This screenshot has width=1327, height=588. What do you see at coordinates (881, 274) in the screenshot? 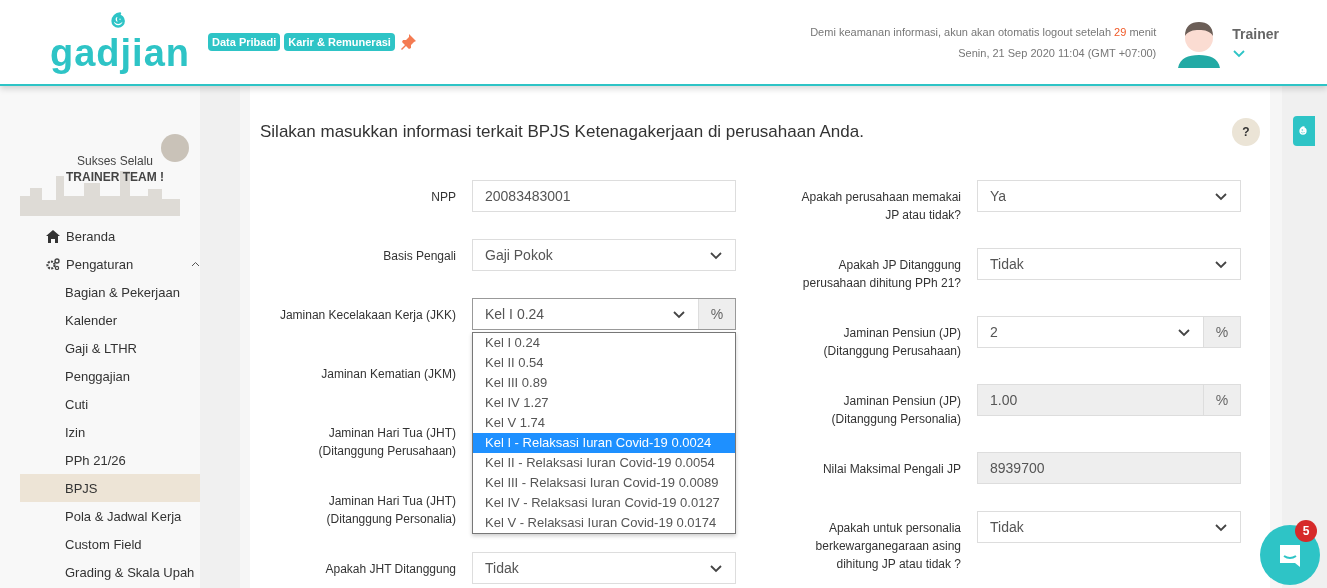
I see `field-label: Apakah JP Ditanggung perusahaan dihitung PPh 21?` at bounding box center [881, 274].